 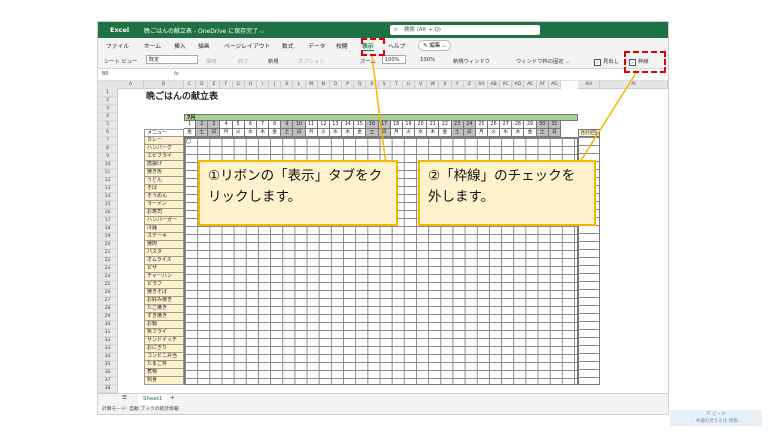 I want to click on callout-step-two: ②「枠線」のチェックを外します。, so click(x=507, y=193).